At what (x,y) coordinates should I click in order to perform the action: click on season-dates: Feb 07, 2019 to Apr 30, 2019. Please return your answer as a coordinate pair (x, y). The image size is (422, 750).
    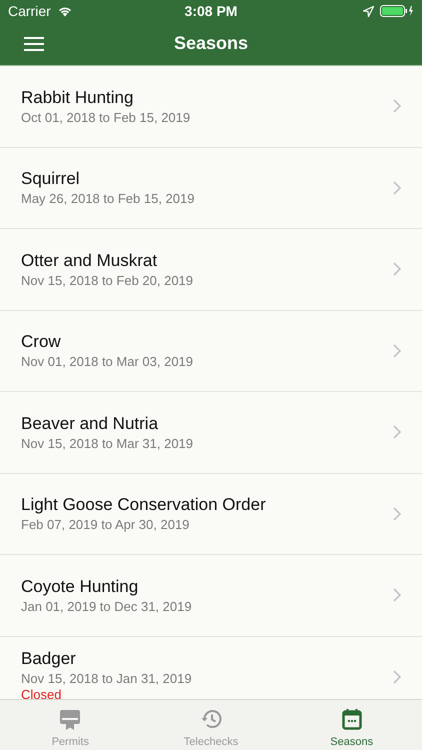
    Looking at the image, I should click on (105, 525).